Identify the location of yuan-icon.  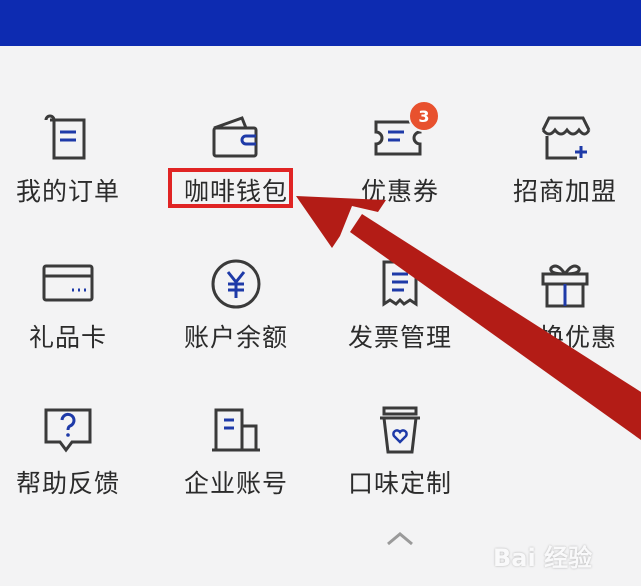
(236, 284).